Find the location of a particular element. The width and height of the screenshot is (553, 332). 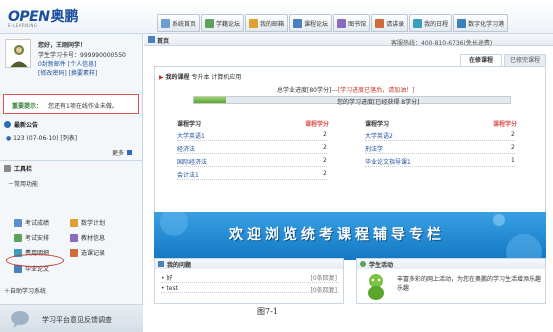

divider is located at coordinates (71, 160).